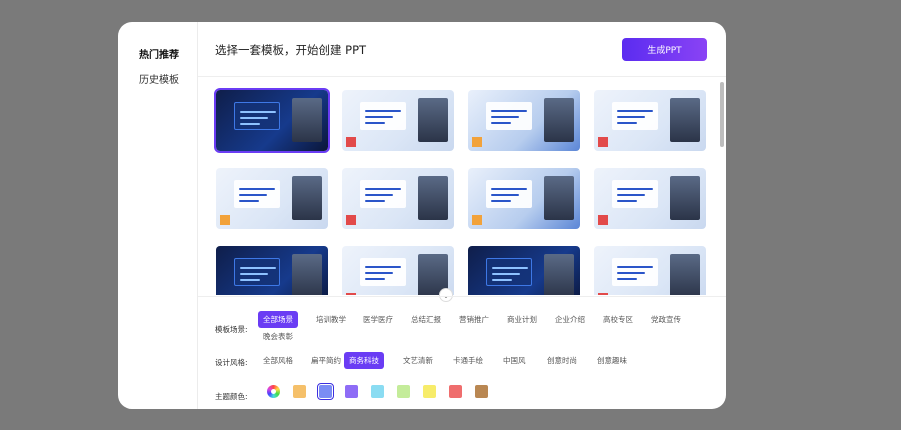 The width and height of the screenshot is (901, 430). What do you see at coordinates (468, 360) in the screenshot?
I see `style-filter-chip: 卡通手绘` at bounding box center [468, 360].